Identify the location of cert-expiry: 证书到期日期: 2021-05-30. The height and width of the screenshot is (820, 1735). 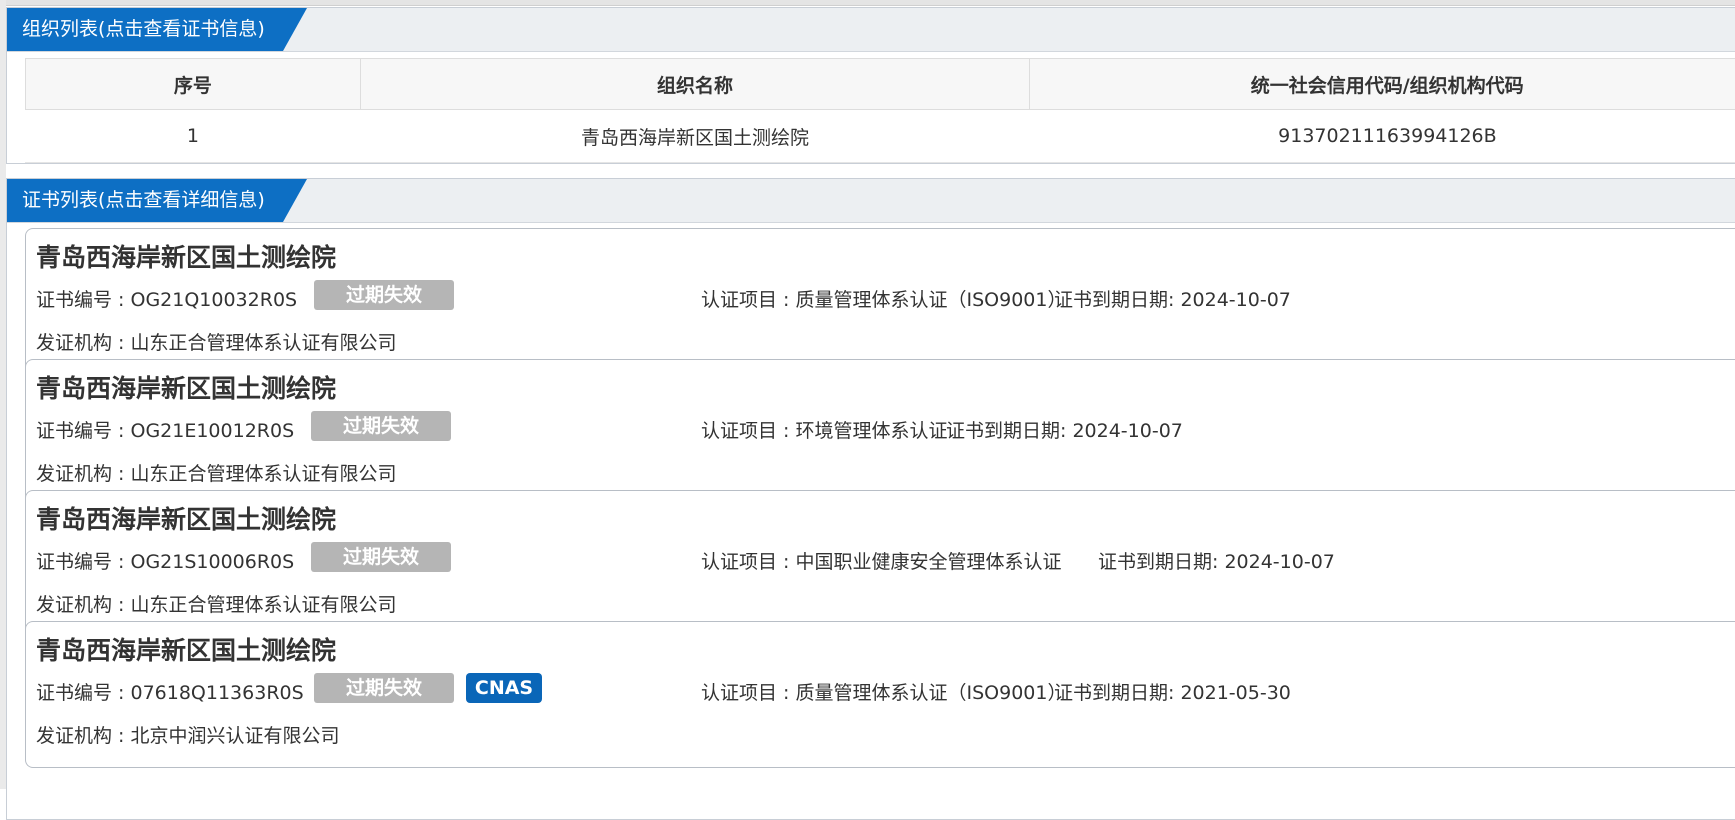
(1172, 691).